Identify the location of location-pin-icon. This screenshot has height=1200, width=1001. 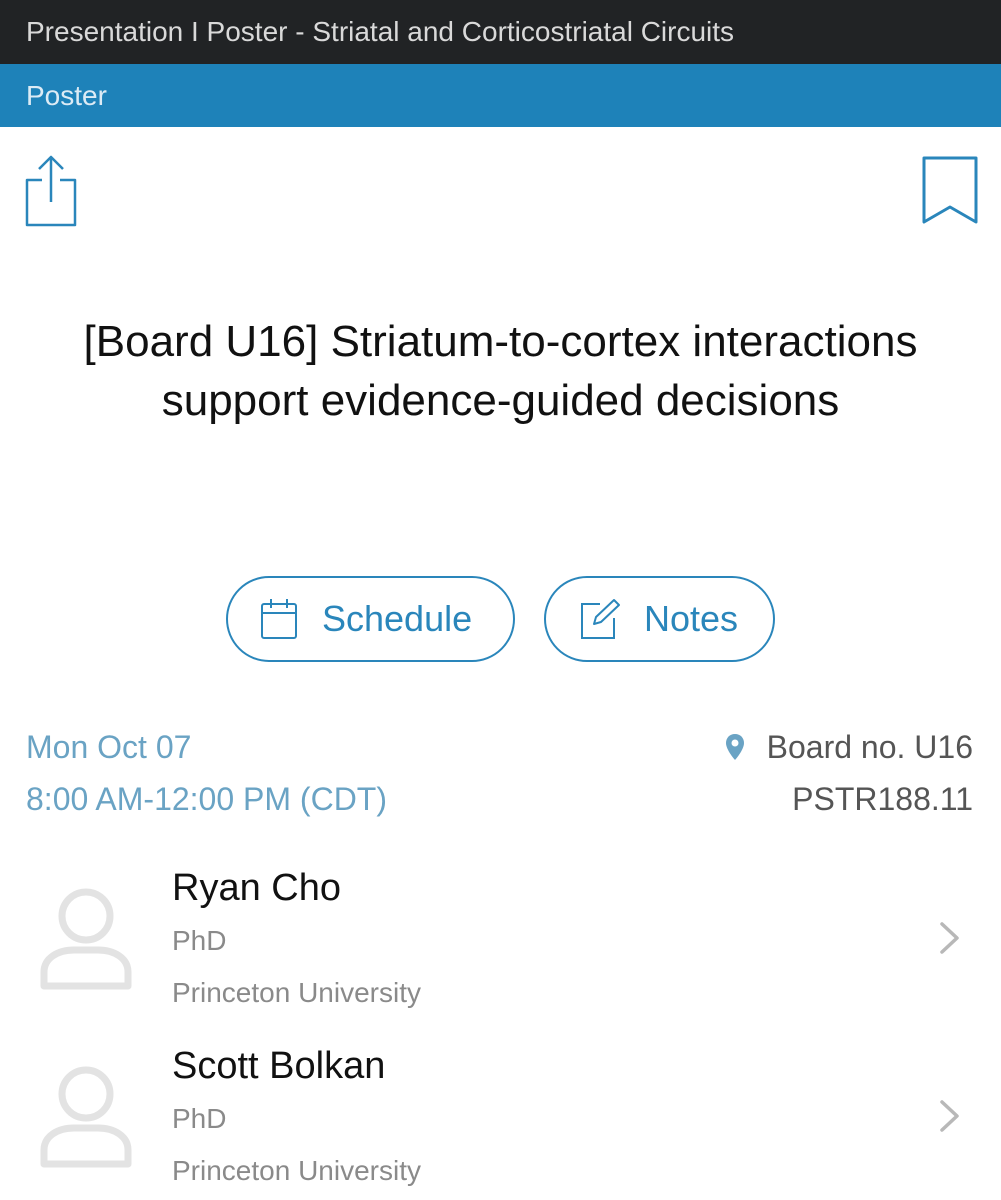
(734, 747).